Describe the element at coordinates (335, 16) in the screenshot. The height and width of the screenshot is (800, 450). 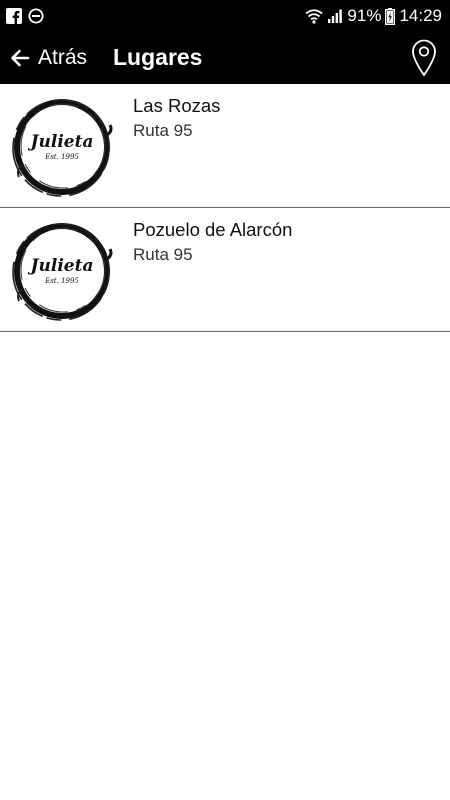
I see `signal-icon` at that location.